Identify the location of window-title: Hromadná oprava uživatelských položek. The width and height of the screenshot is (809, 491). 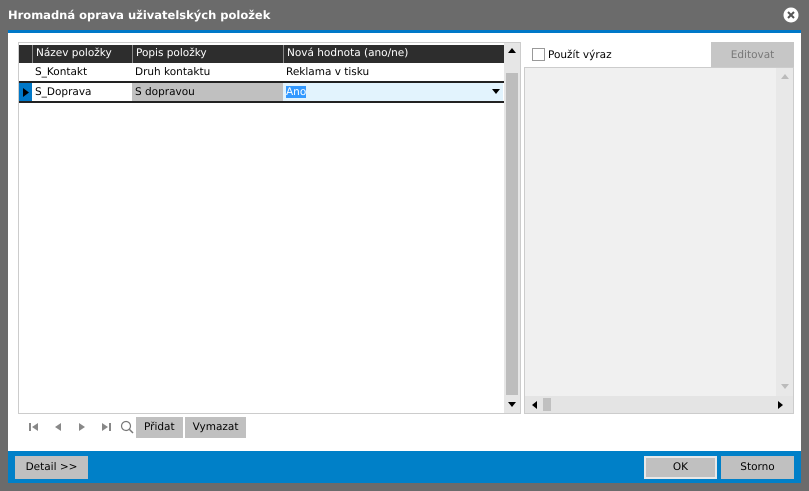
(139, 15).